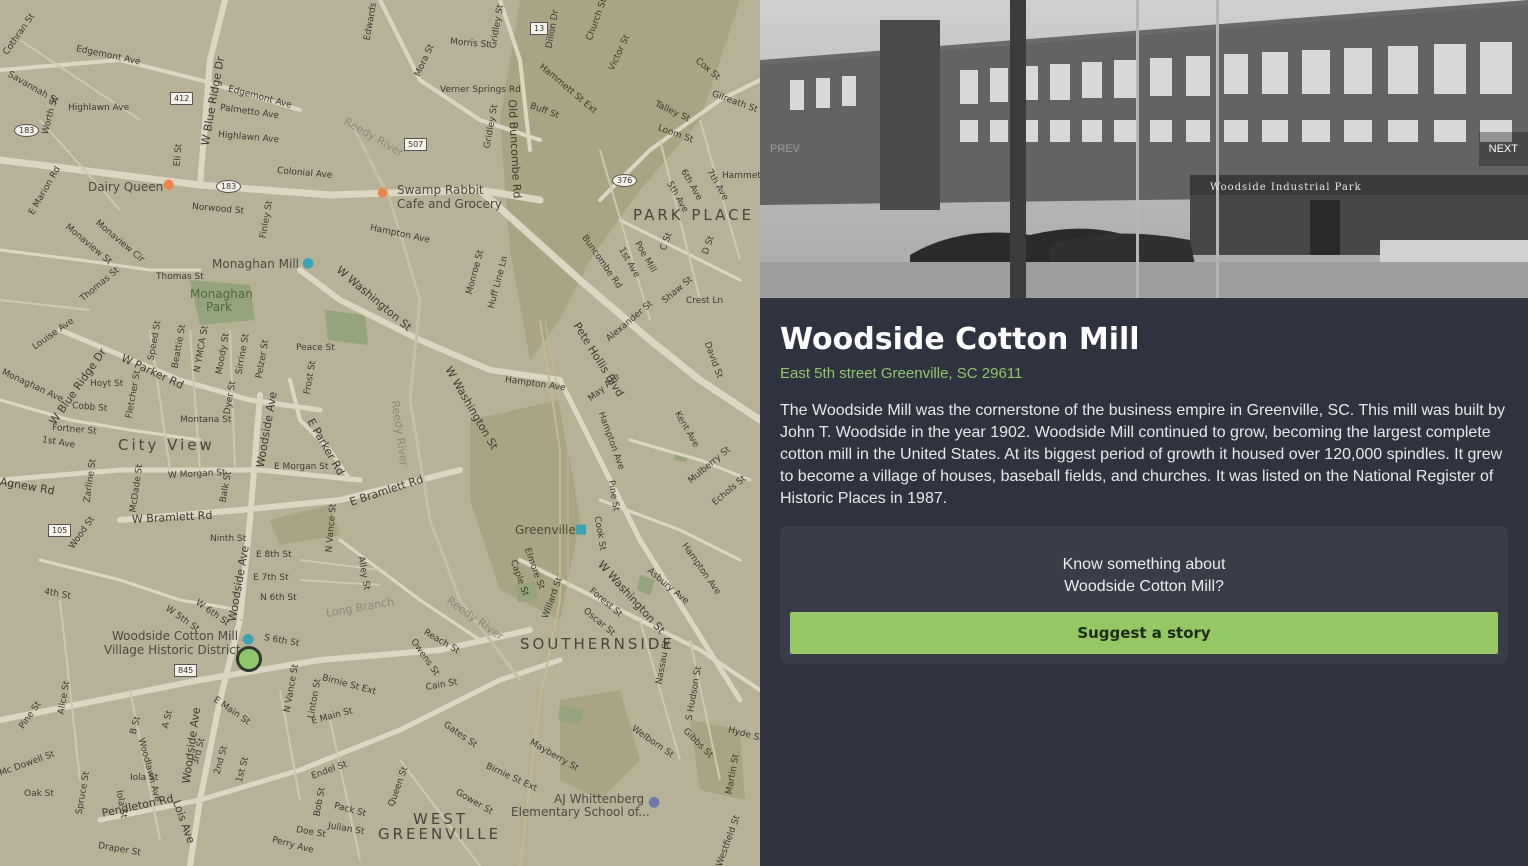 This screenshot has height=866, width=1528. What do you see at coordinates (440, 834) in the screenshot?
I see `area-west-greenville-2: GREENVILLE` at bounding box center [440, 834].